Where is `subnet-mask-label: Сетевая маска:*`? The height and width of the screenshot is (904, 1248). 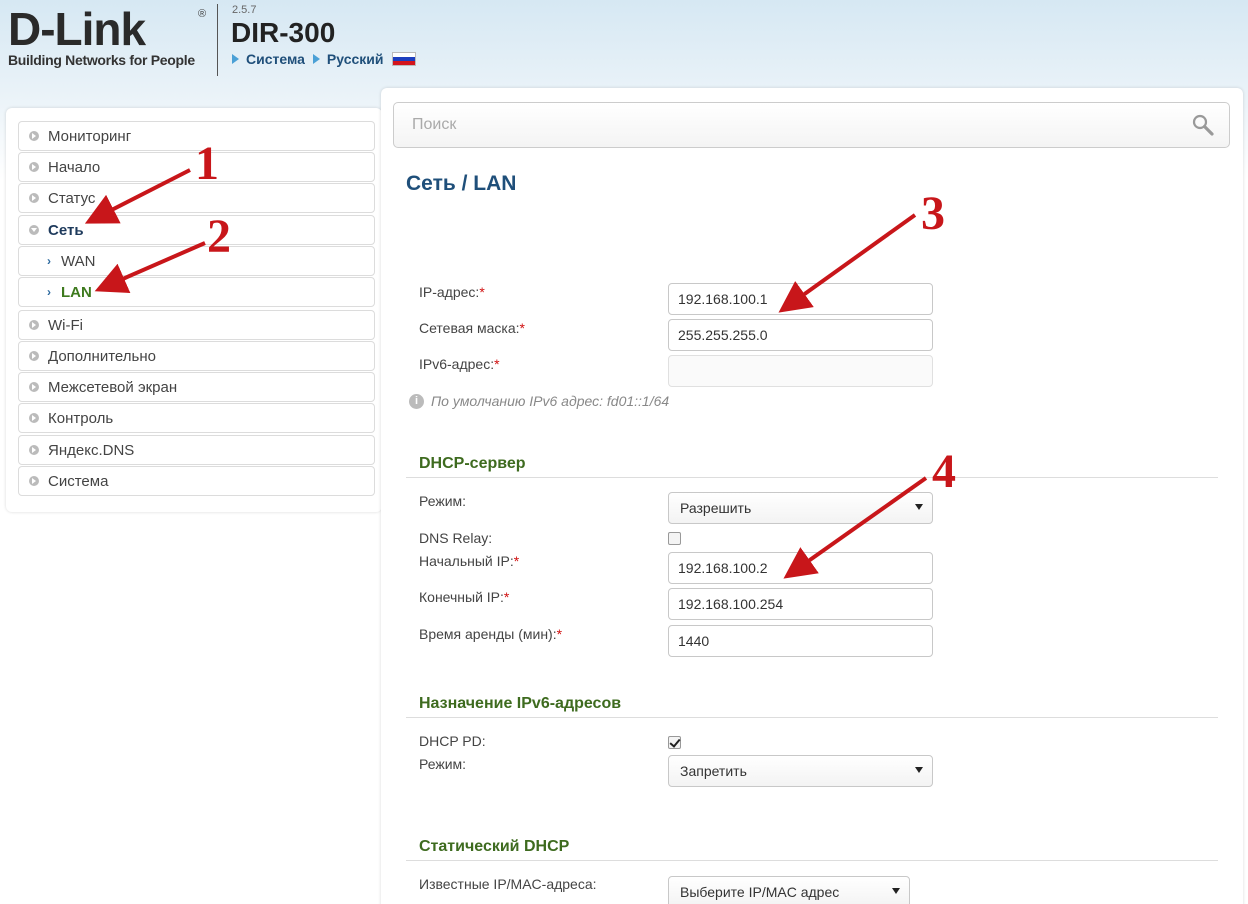
subnet-mask-label: Сетевая маска:* is located at coordinates (472, 328).